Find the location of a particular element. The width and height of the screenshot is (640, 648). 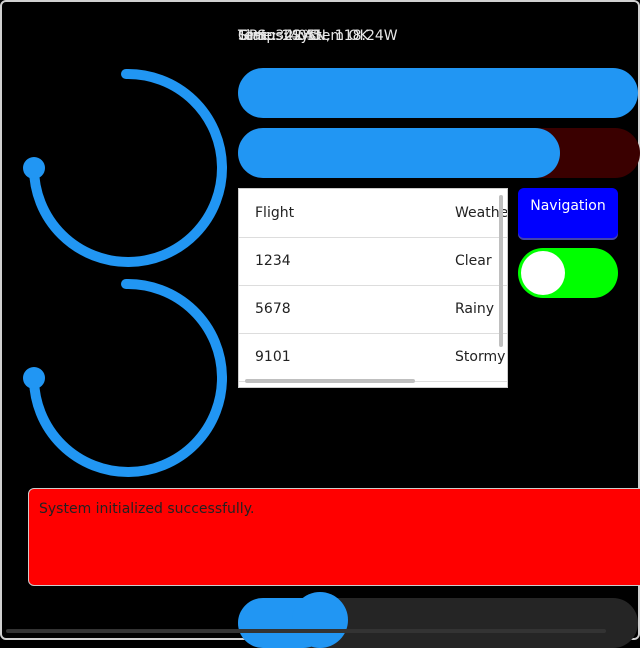

table-row: 9101 Stormy is located at coordinates (373, 357).